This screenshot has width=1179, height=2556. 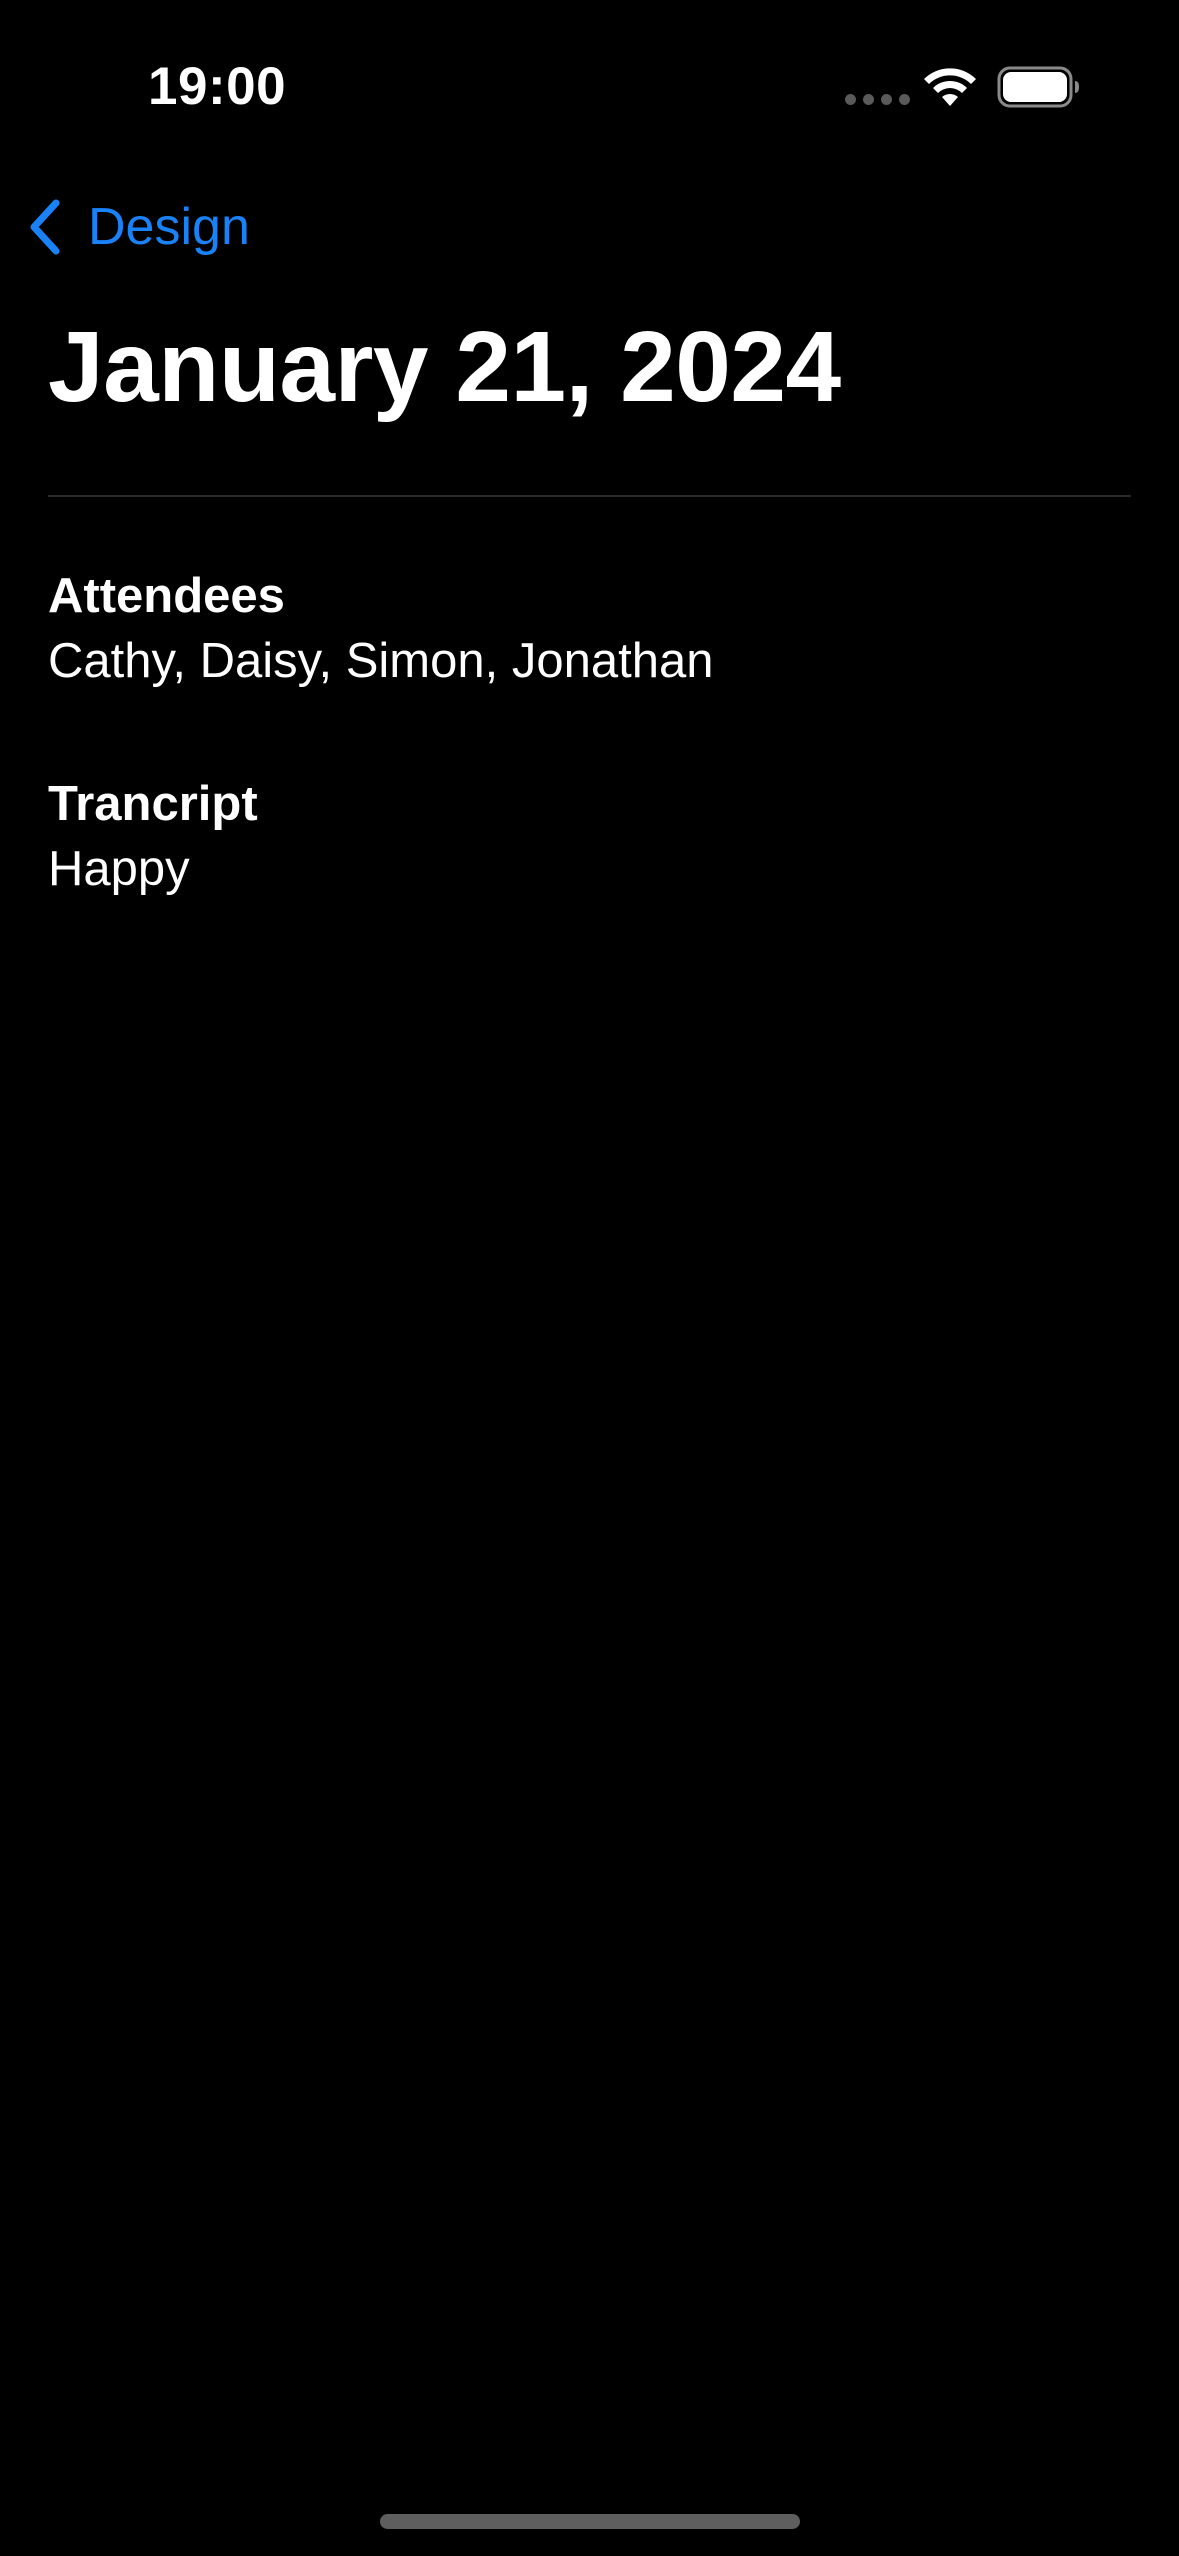 What do you see at coordinates (380, 629) in the screenshot?
I see `attendees-section: Attendees Cathy, Daisy, Simon, Jonathan` at bounding box center [380, 629].